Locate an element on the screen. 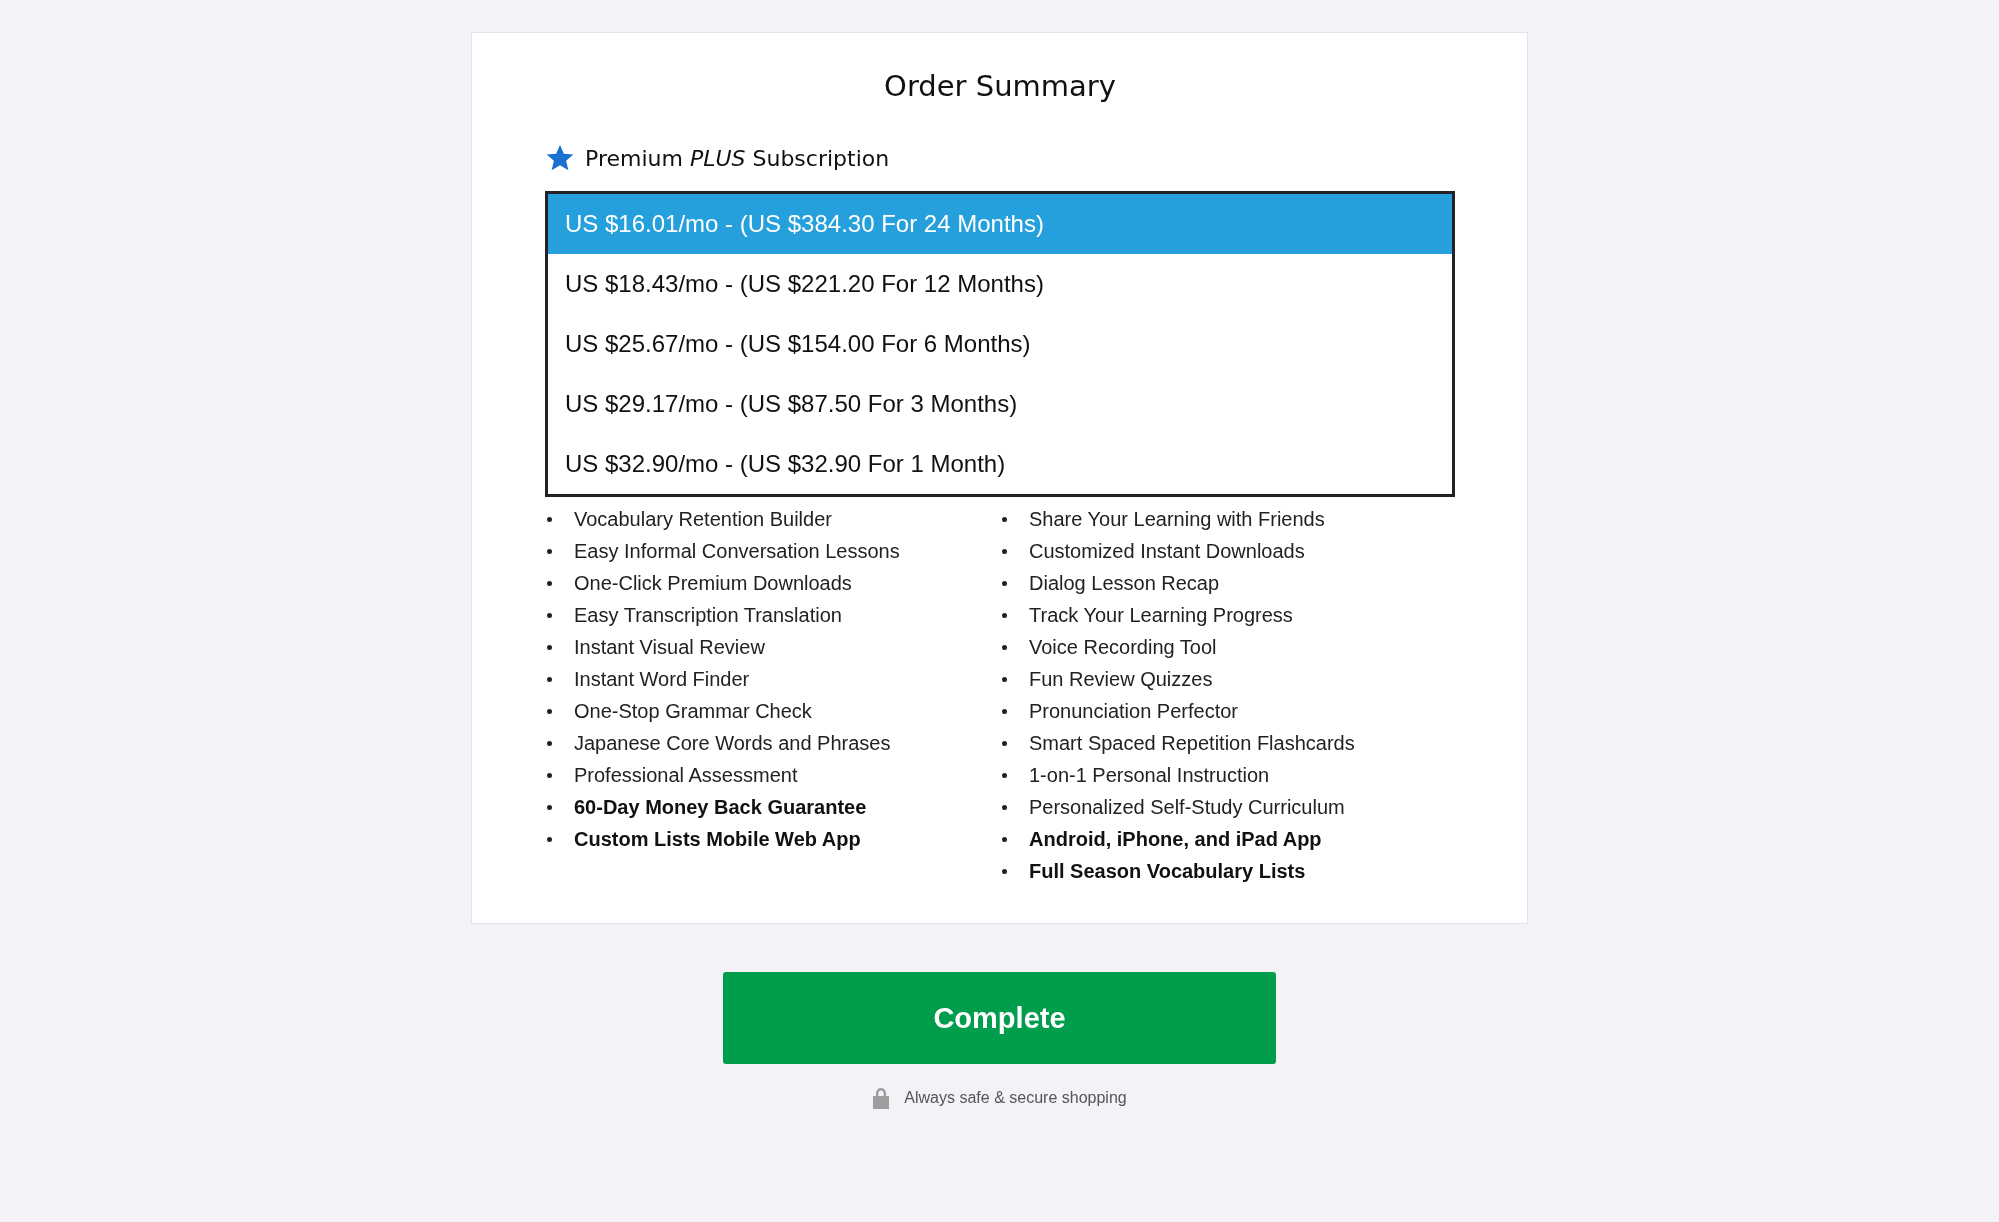 This screenshot has height=1222, width=1999. feature-item: Instant Word Finder is located at coordinates (662, 679).